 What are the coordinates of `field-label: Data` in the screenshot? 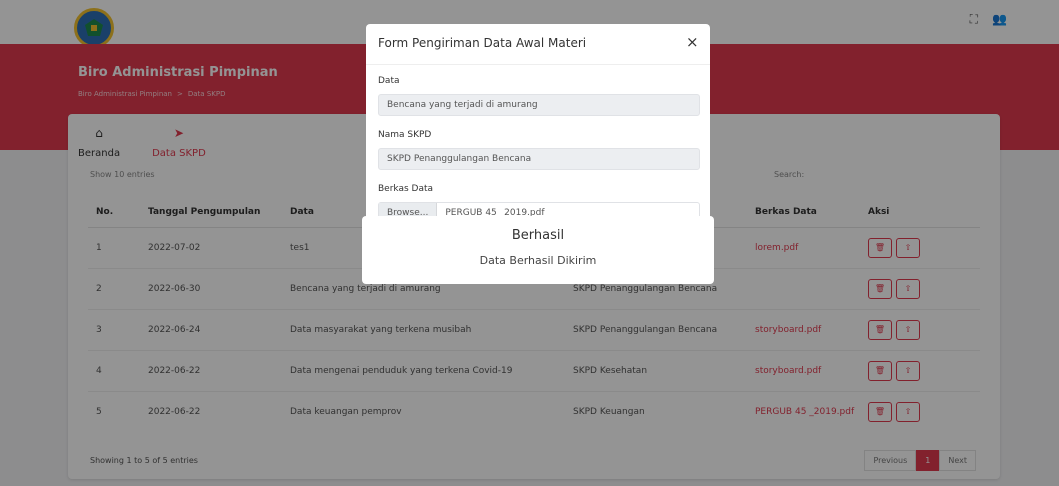 It's located at (389, 81).